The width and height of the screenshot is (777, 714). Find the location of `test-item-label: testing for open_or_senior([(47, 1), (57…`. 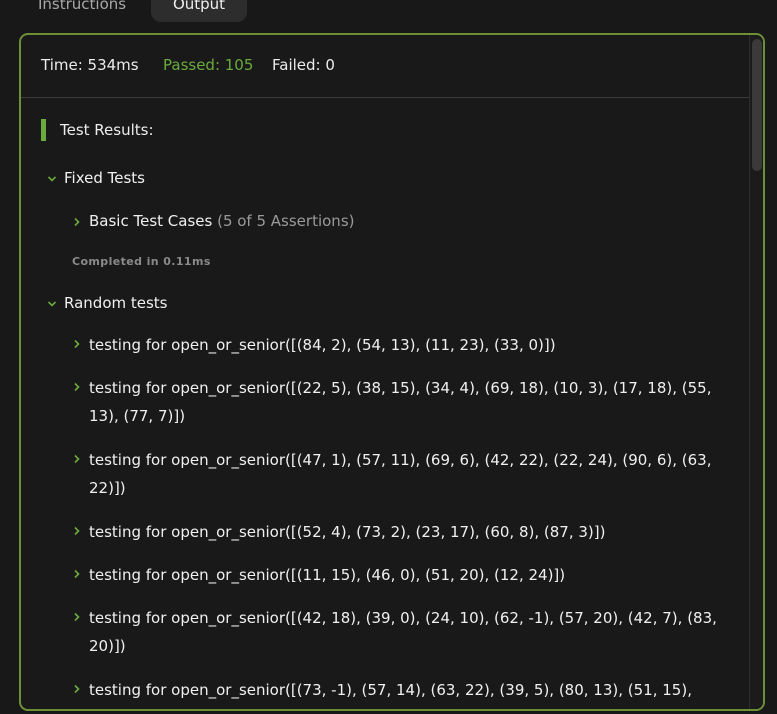

test-item-label: testing for open_or_senior([(47, 1), (57… is located at coordinates (400, 474).